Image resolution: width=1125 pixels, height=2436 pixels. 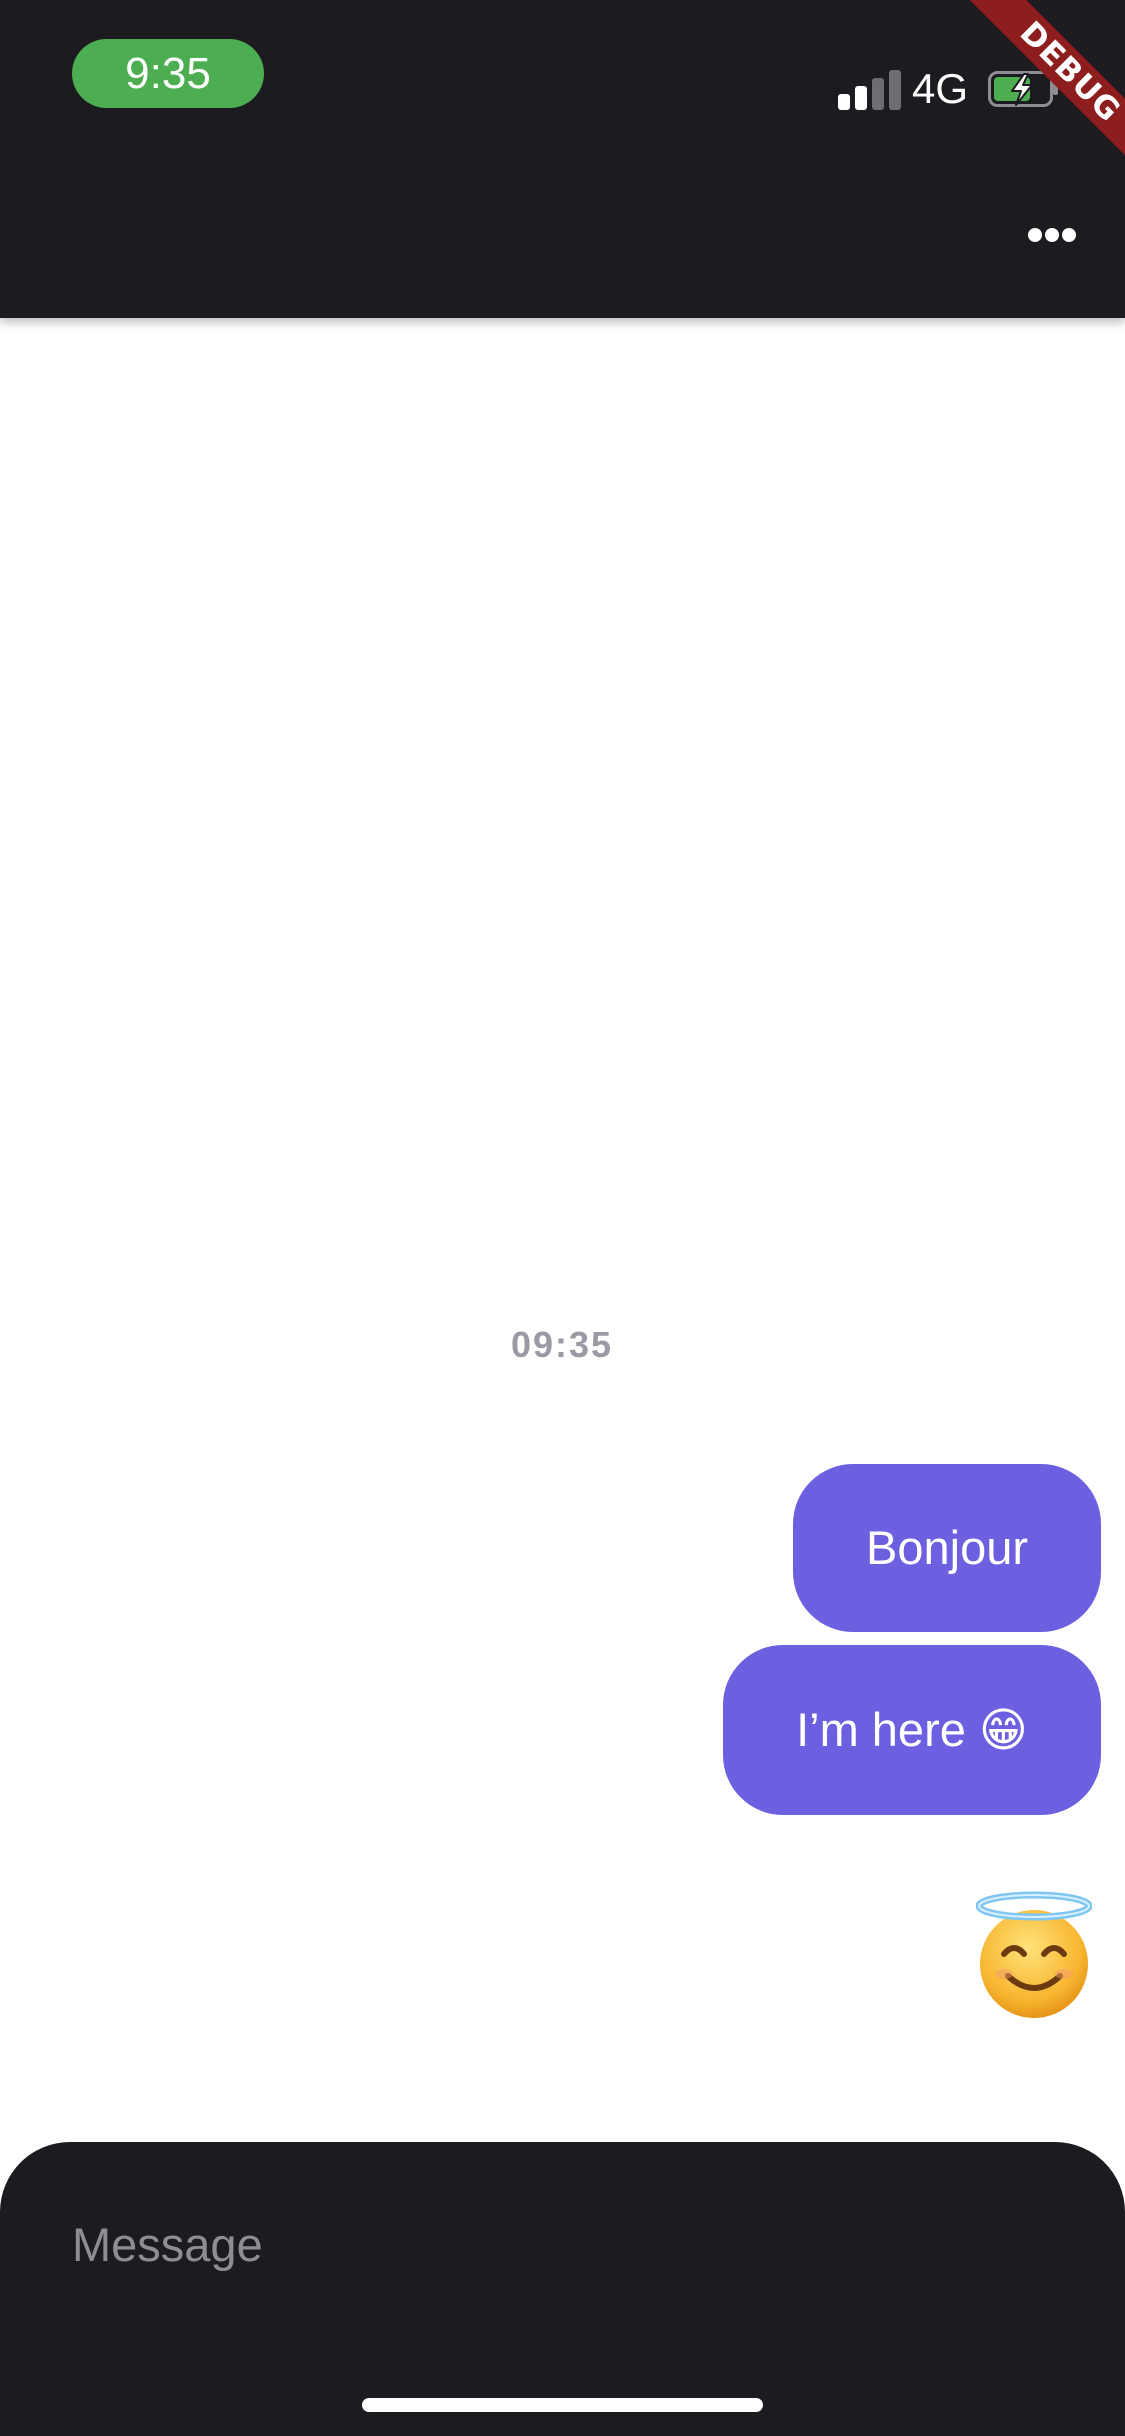 What do you see at coordinates (1052, 235) in the screenshot?
I see `more-options-button` at bounding box center [1052, 235].